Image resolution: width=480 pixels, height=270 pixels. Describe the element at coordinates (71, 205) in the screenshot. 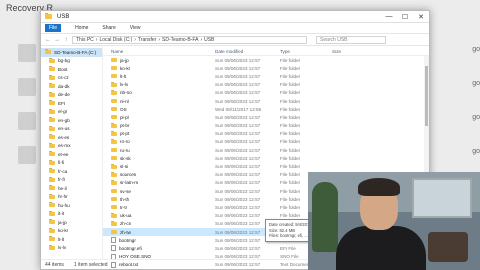

I see `nav-item: hu-hu` at that location.